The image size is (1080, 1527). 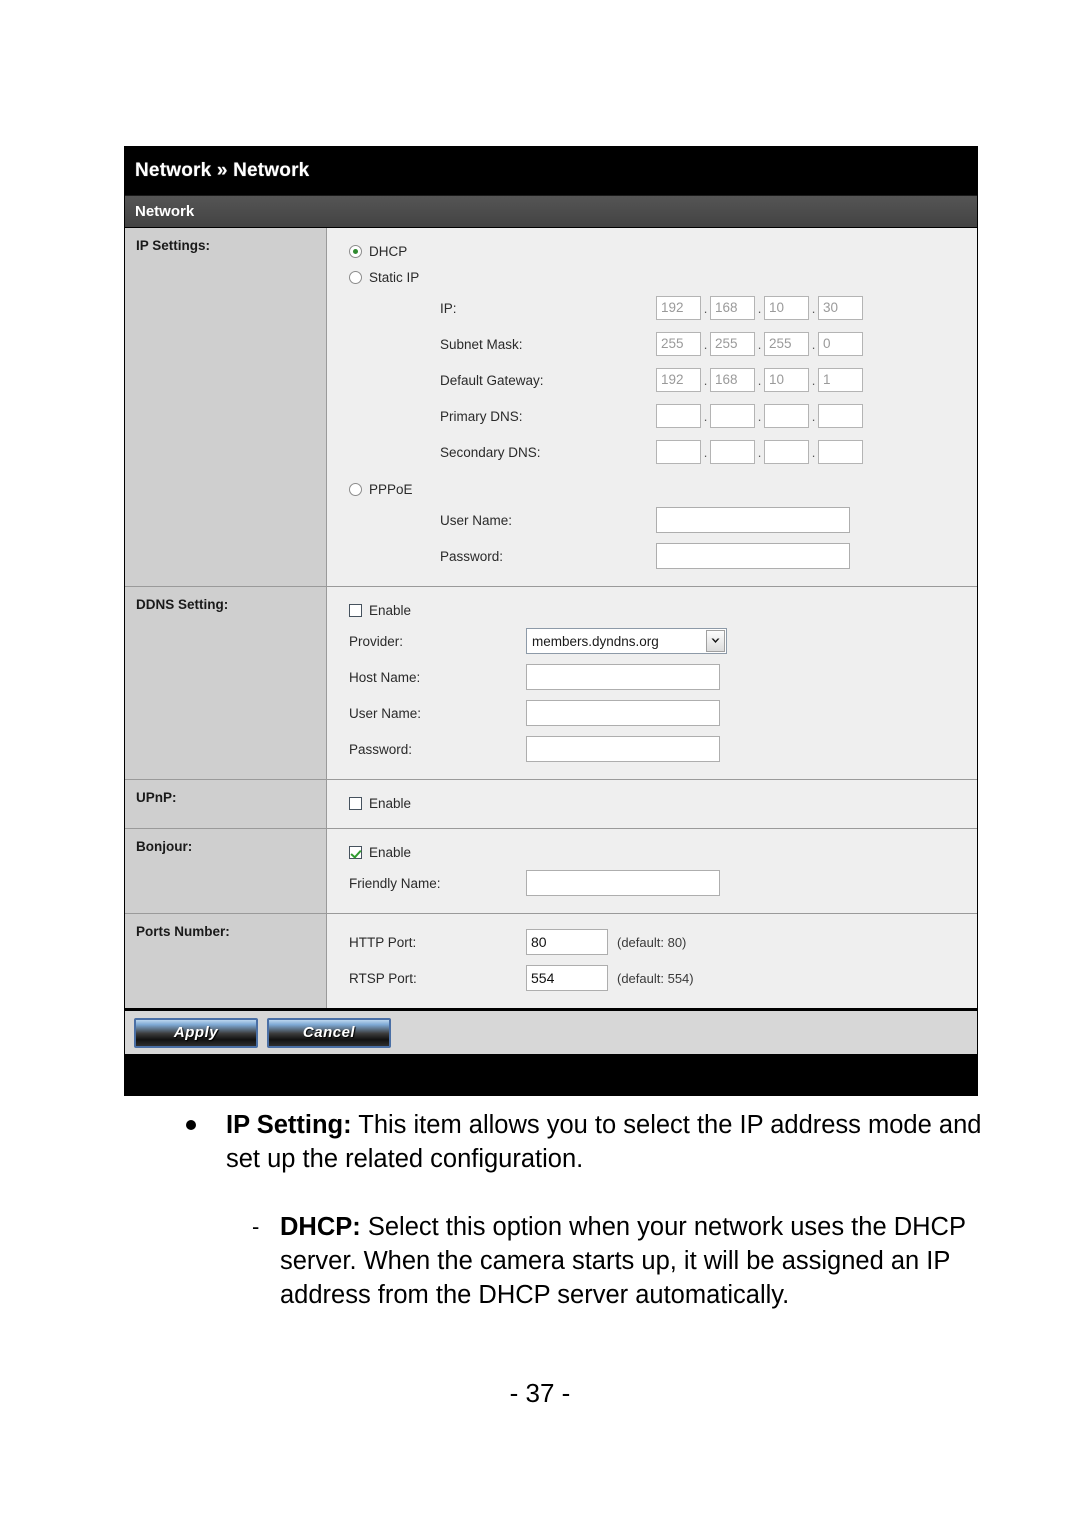 What do you see at coordinates (385, 713) in the screenshot?
I see `label-ddns-user-name: User Name:` at bounding box center [385, 713].